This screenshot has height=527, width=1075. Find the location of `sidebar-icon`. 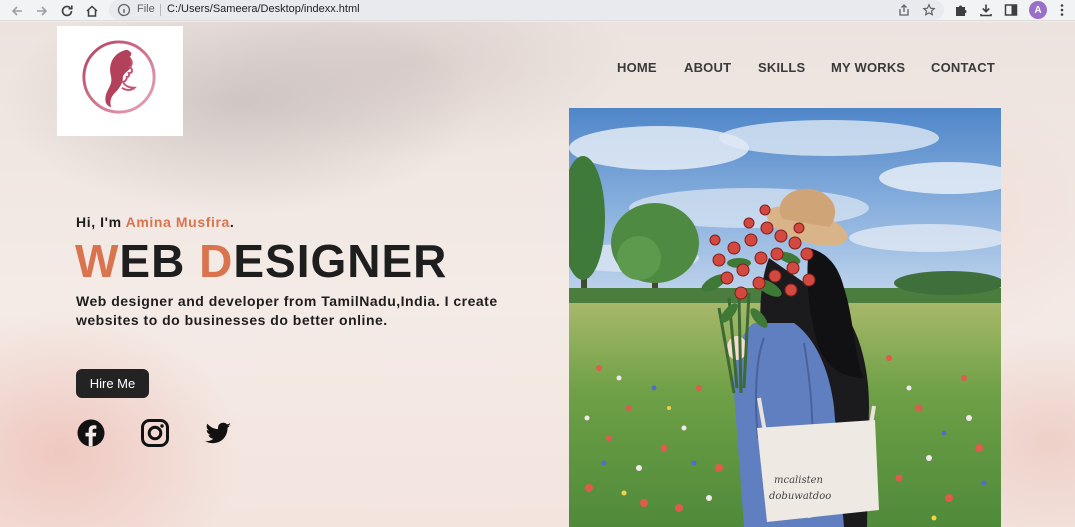

sidebar-icon is located at coordinates (1011, 10).